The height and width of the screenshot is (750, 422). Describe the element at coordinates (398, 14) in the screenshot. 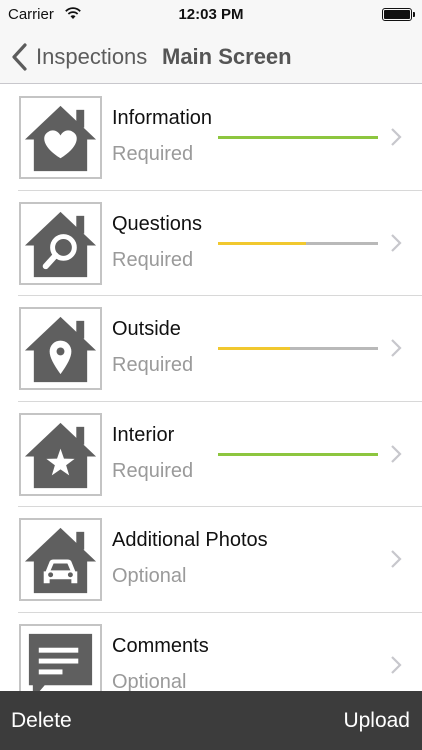

I see `battery-icon` at that location.